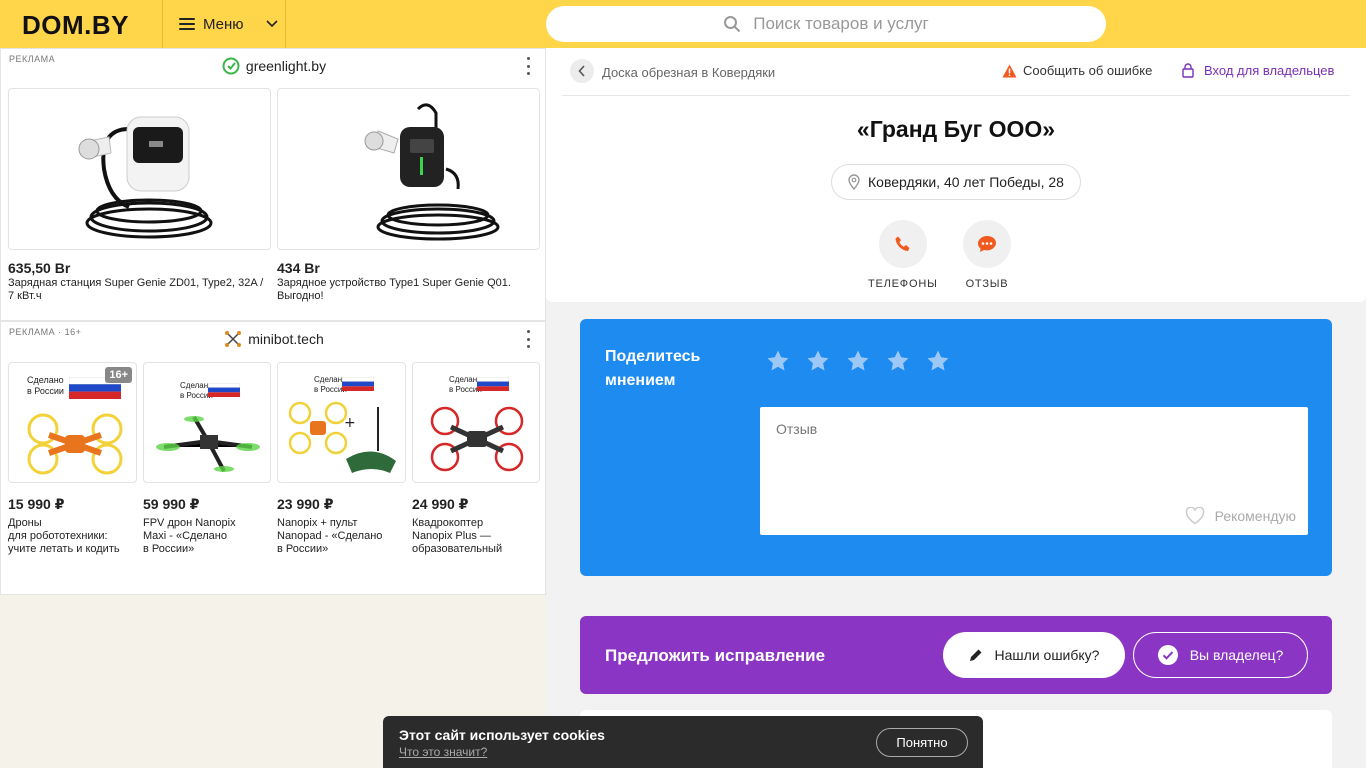 This screenshot has height=768, width=1366. Describe the element at coordinates (75, 25) in the screenshot. I see `site-logo: DOM.BY` at that location.